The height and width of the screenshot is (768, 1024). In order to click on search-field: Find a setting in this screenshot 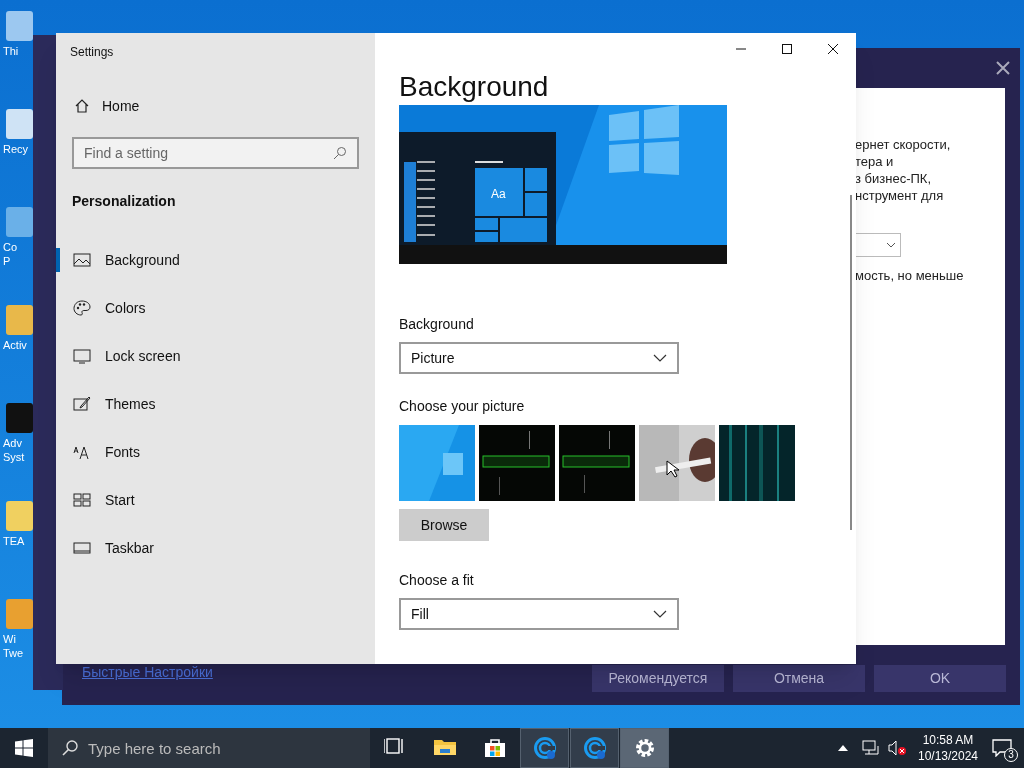, I will do `click(215, 153)`.